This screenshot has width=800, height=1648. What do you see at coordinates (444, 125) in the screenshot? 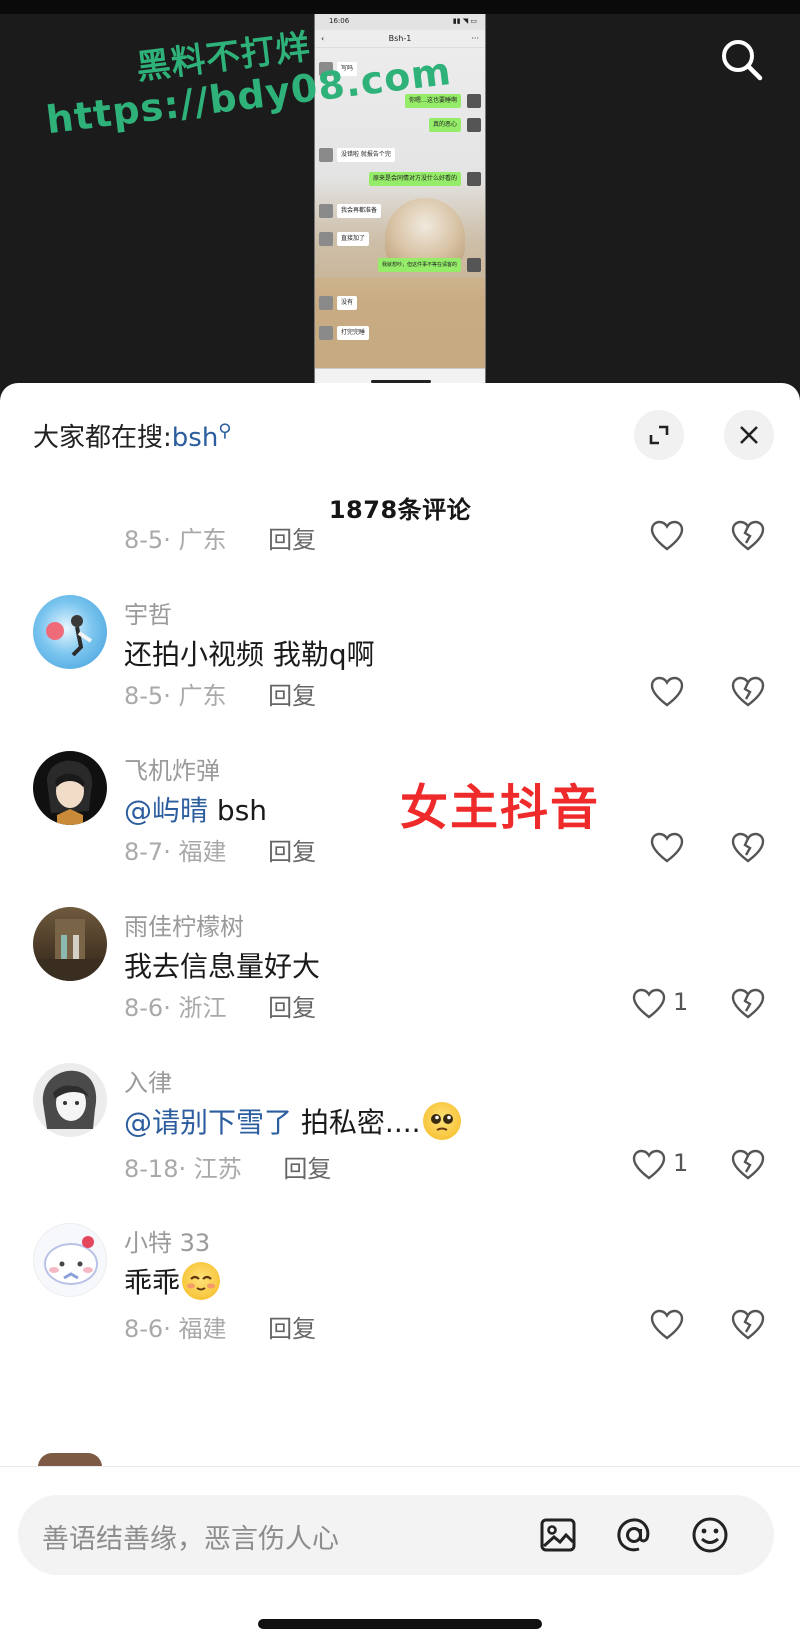
I see `chat-message: 真的恶心` at bounding box center [444, 125].